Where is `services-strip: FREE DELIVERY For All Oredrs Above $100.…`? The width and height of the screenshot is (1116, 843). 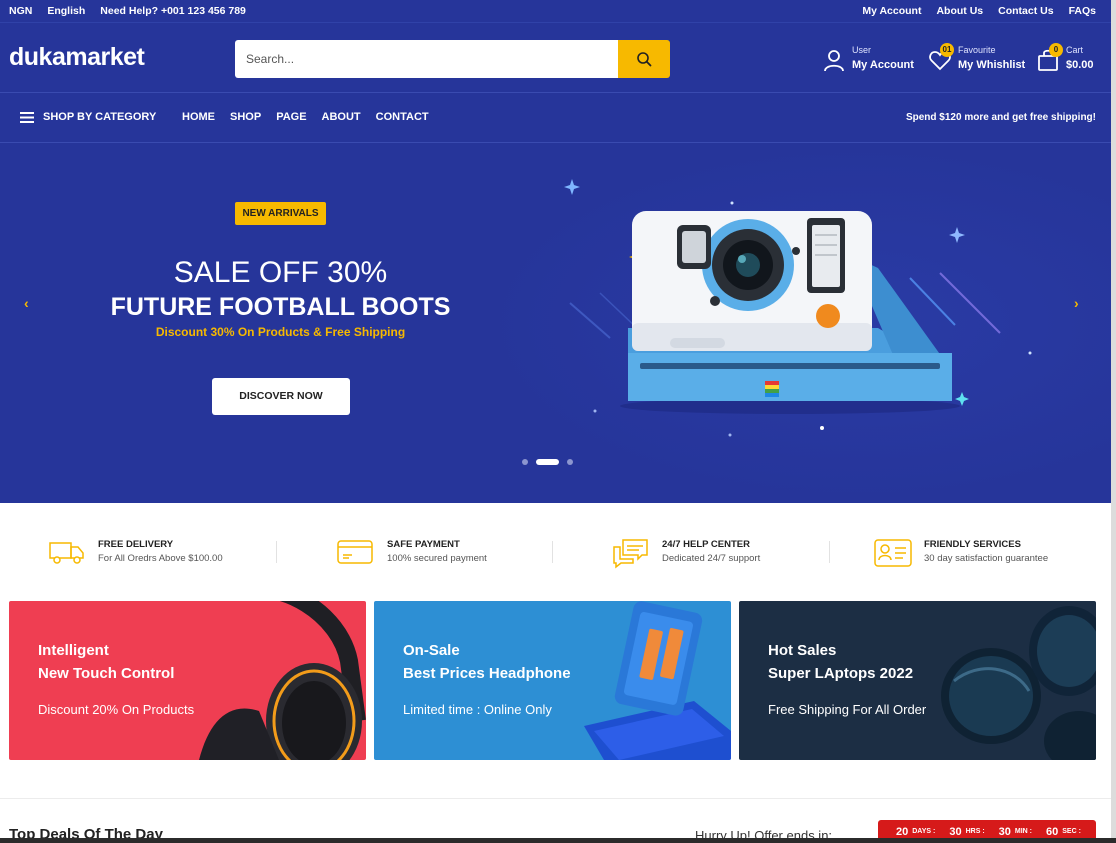 services-strip: FREE DELIVERY For All Oredrs Above $100.… is located at coordinates (555, 551).